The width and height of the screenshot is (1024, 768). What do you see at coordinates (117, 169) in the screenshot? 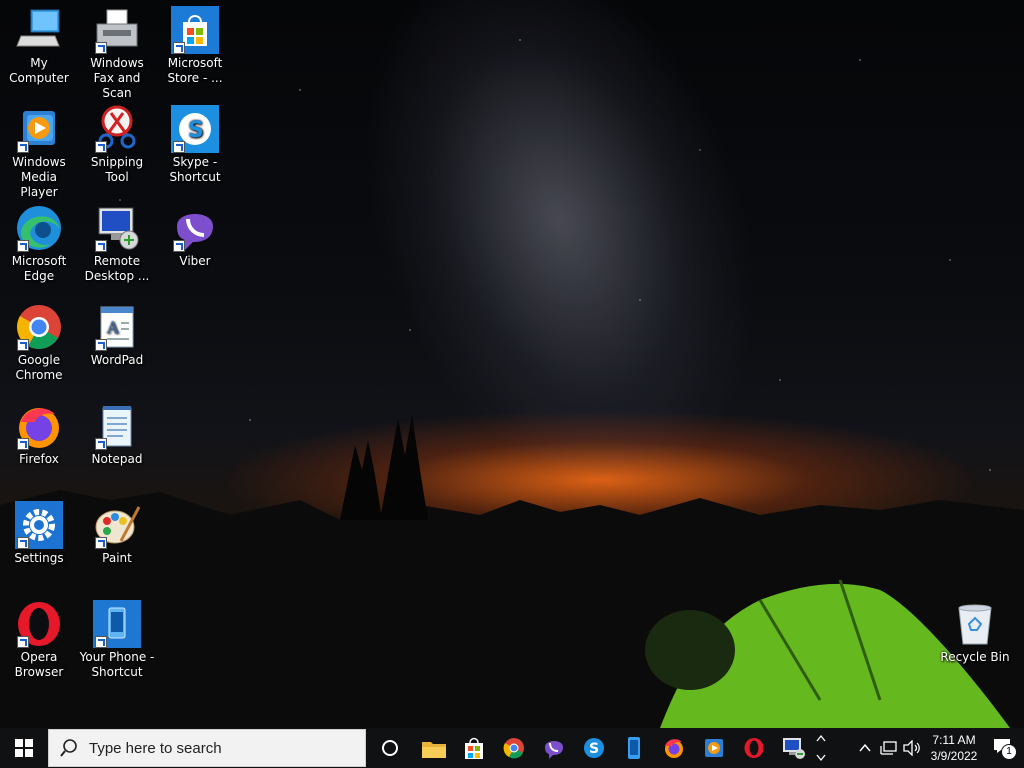
I see `desktop-icon-label: Snipping Tool` at bounding box center [117, 169].